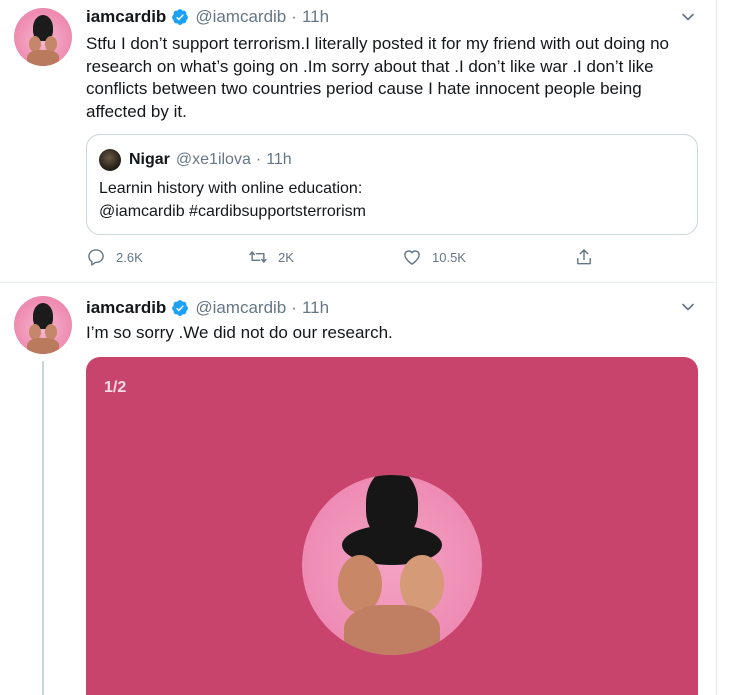 The width and height of the screenshot is (739, 695). What do you see at coordinates (213, 159) in the screenshot?
I see `quoted-user-handle: @xe1ilova` at bounding box center [213, 159].